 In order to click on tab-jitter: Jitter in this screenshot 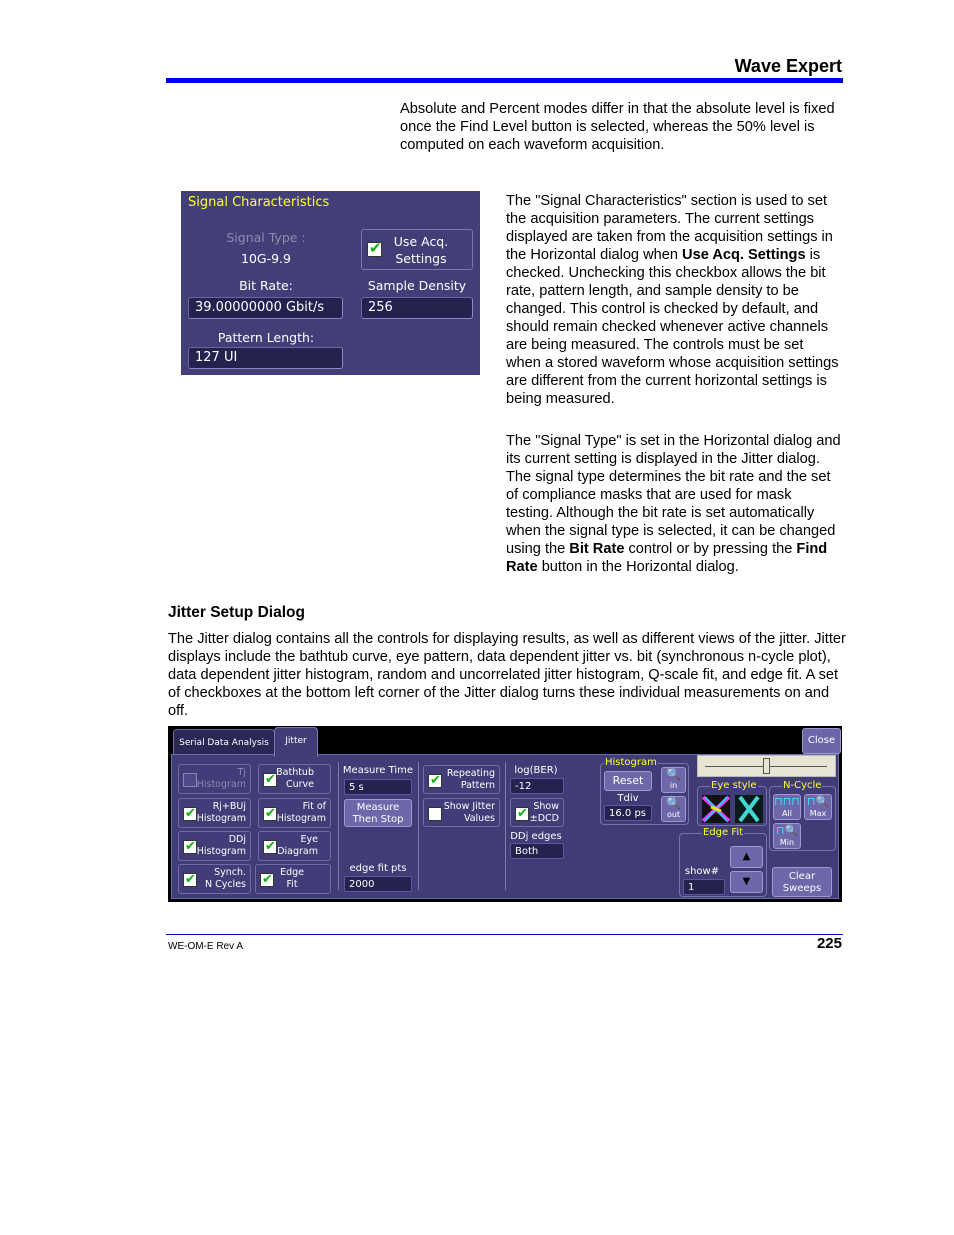, I will do `click(296, 742)`.